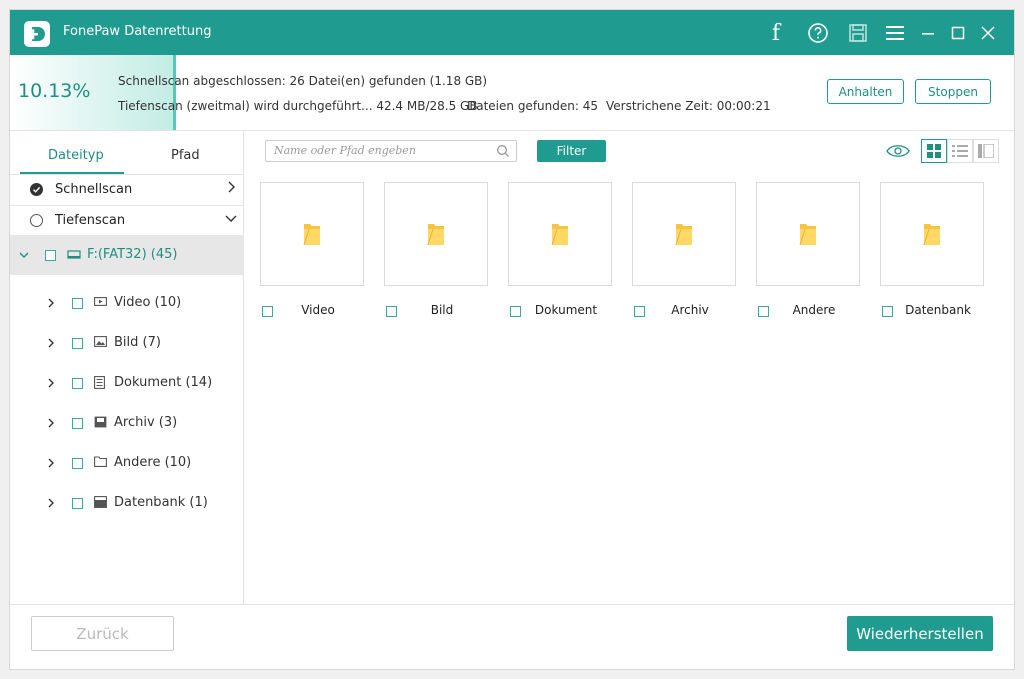 Image resolution: width=1024 pixels, height=679 pixels. I want to click on title-bar: FonePaw Datenrettung f, so click(512, 32).